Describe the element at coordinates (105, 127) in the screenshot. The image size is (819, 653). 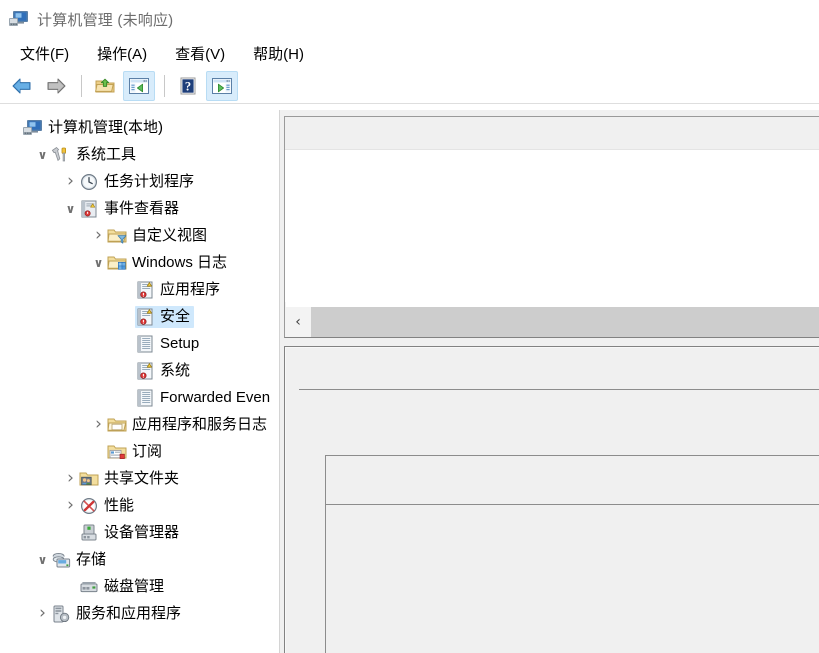
I see `tree-item-label: 计算机管理(本地)` at that location.